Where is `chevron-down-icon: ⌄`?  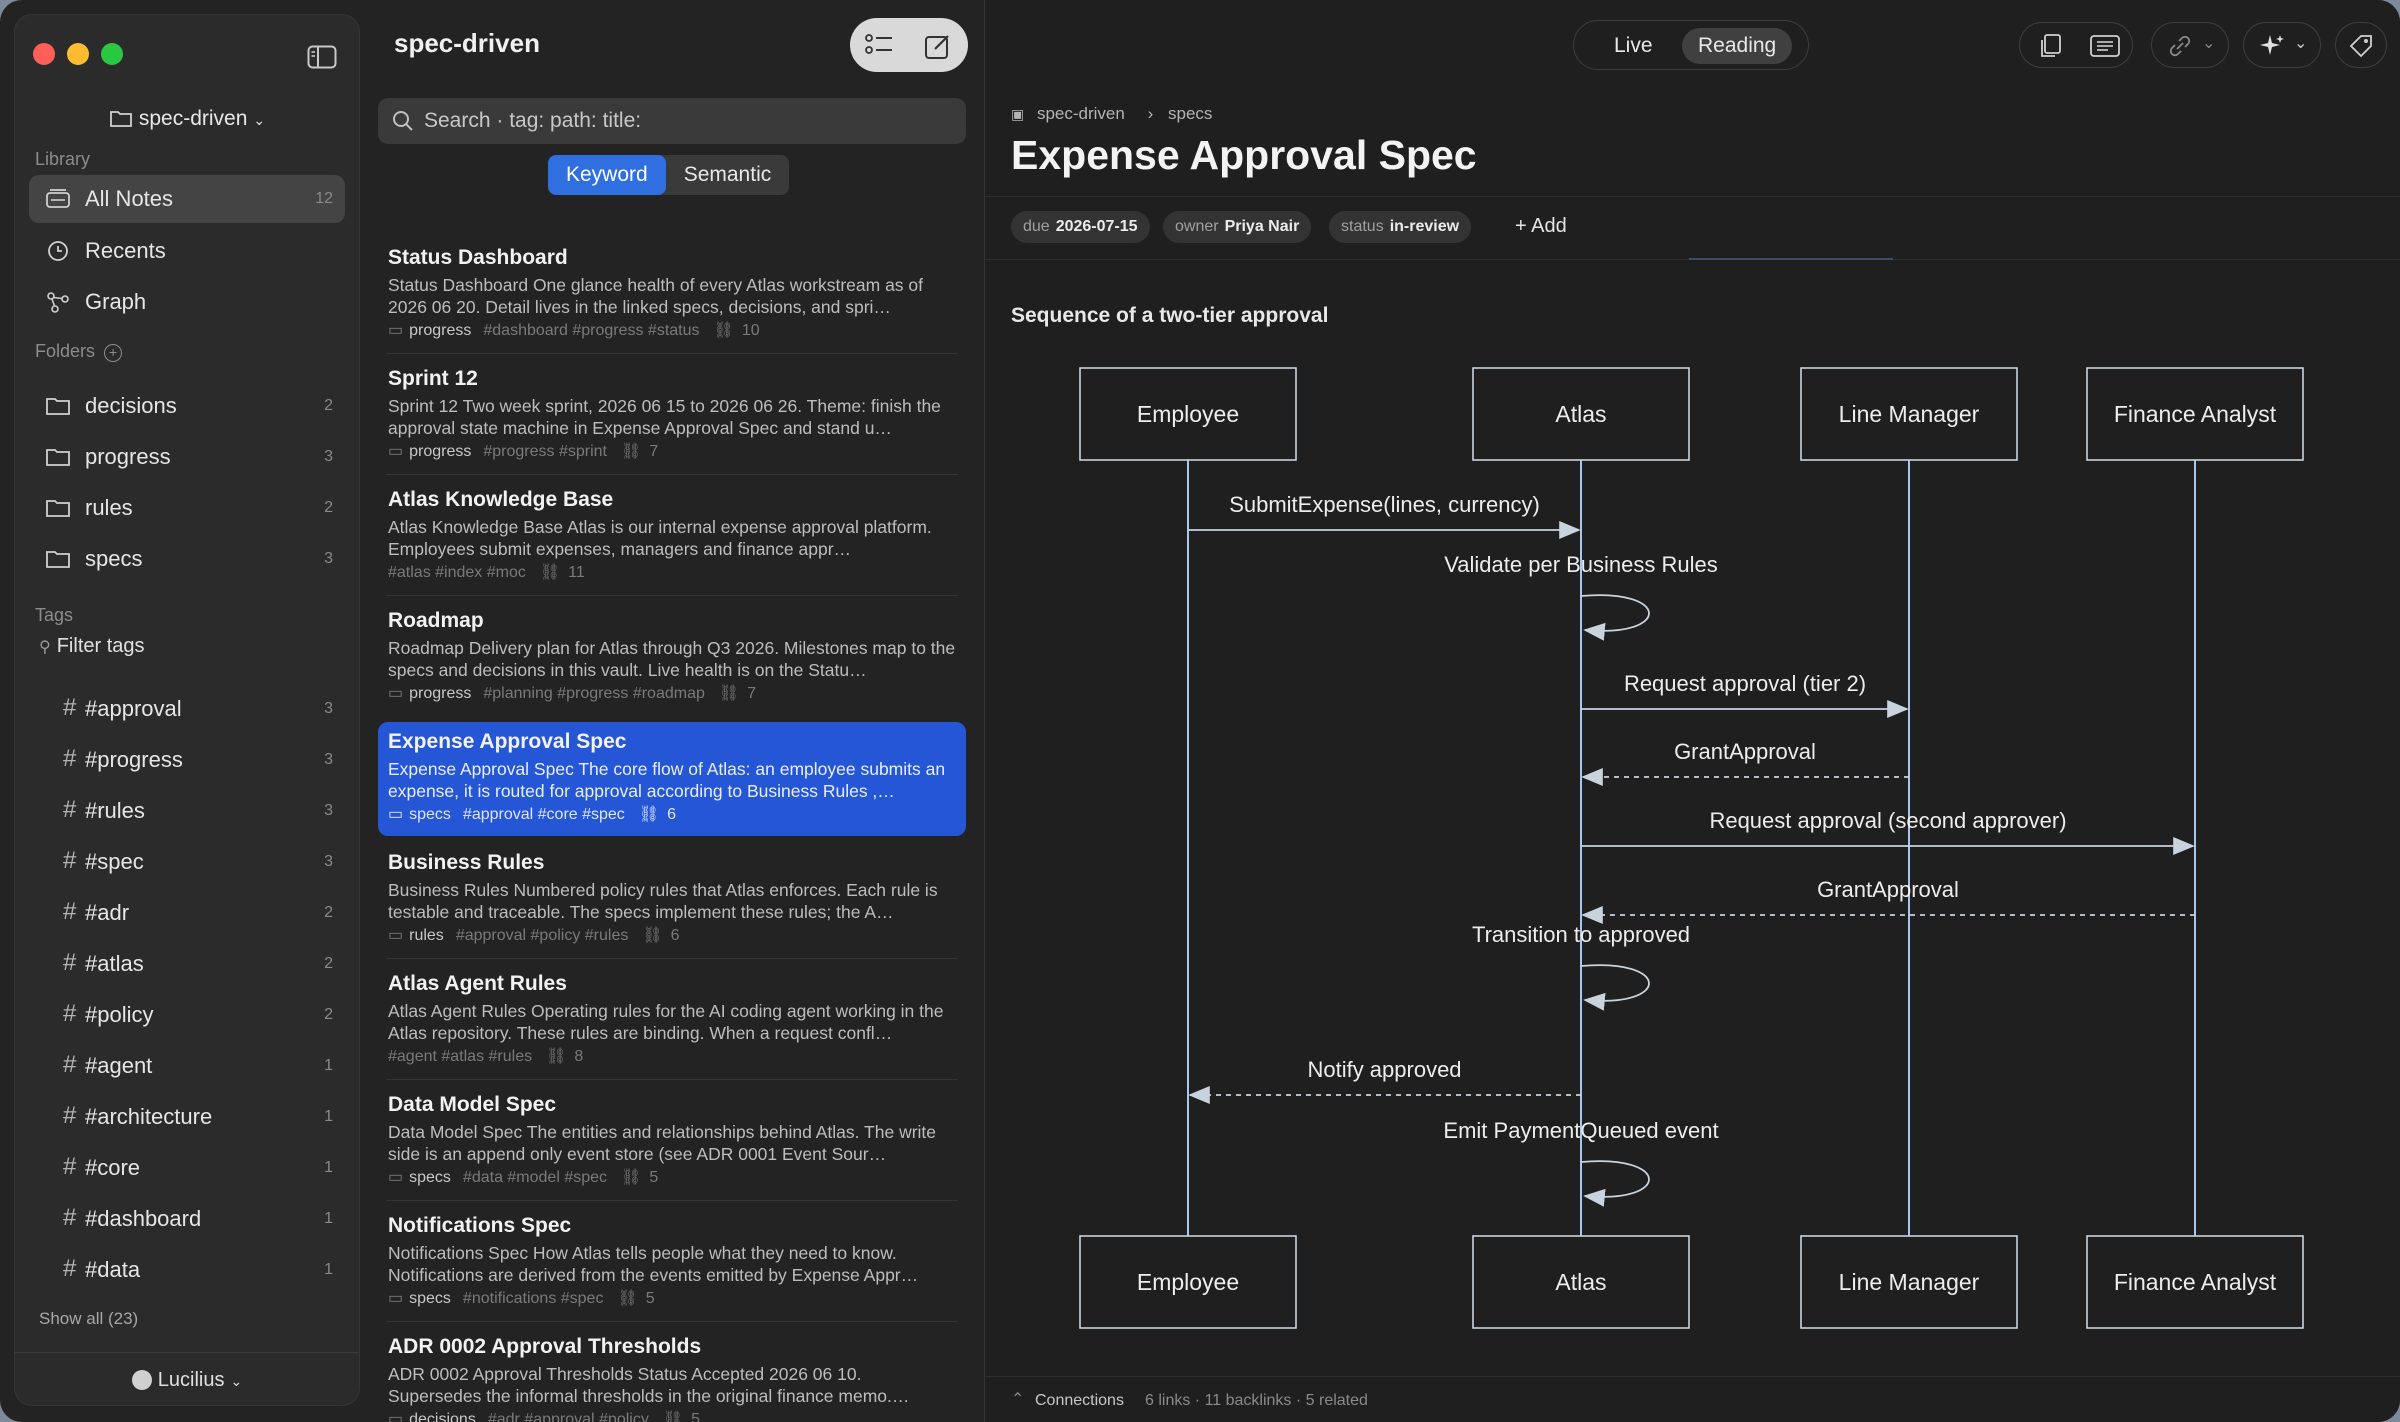
chevron-down-icon: ⌄ is located at coordinates (259, 120).